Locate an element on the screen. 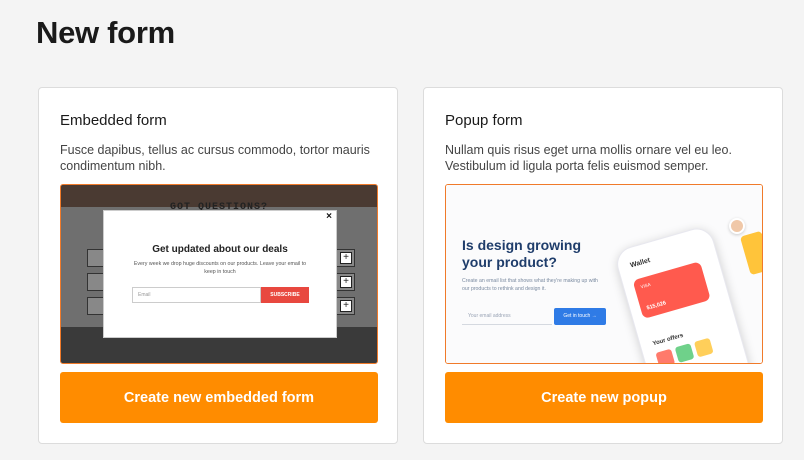 This screenshot has height=460, width=804. popup-heading: Is design growing your product? is located at coordinates (522, 253).